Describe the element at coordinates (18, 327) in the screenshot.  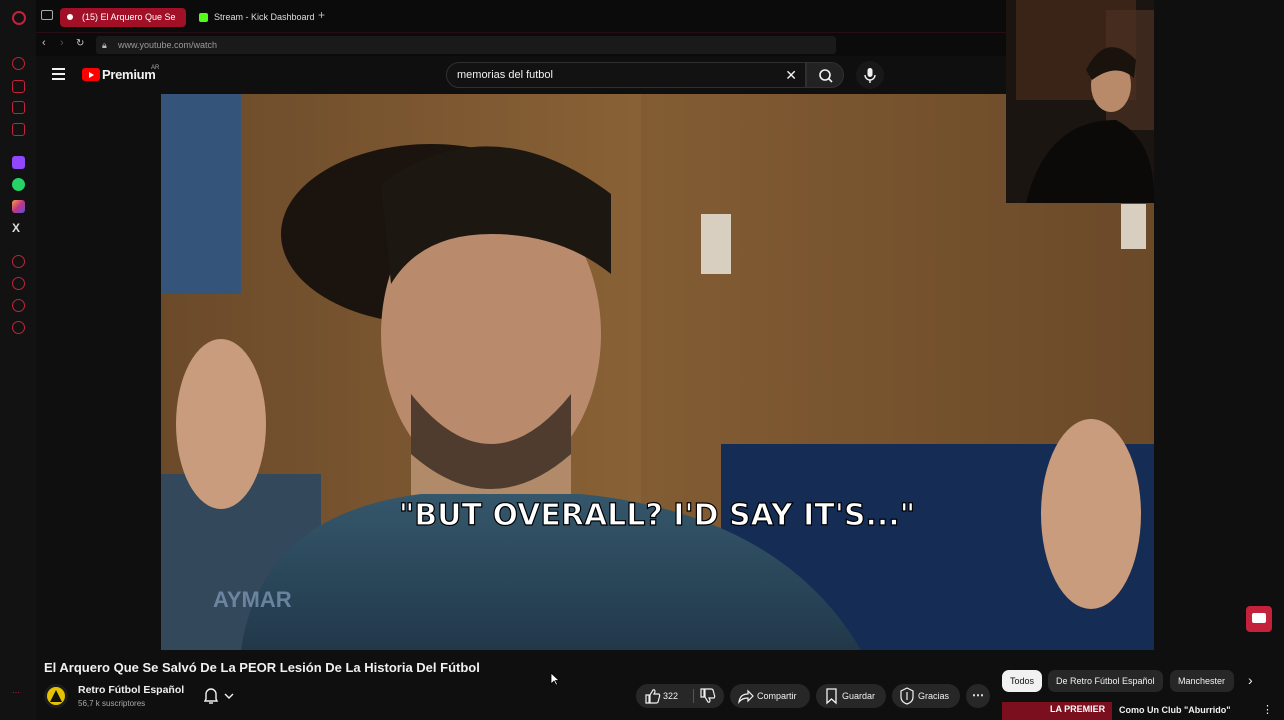
I see `settings-icon` at that location.